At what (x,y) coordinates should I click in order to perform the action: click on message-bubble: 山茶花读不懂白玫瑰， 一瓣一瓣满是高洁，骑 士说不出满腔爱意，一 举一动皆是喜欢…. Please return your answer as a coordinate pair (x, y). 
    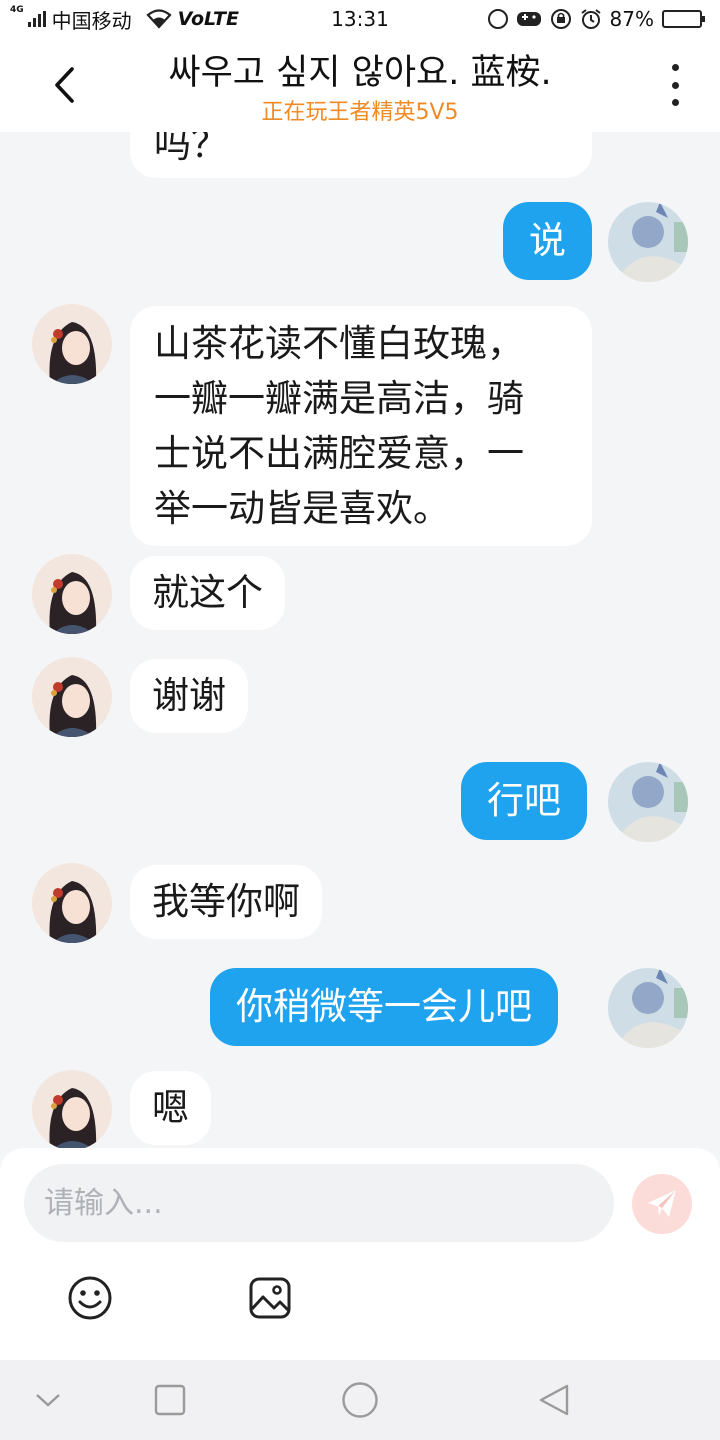
    Looking at the image, I should click on (361, 426).